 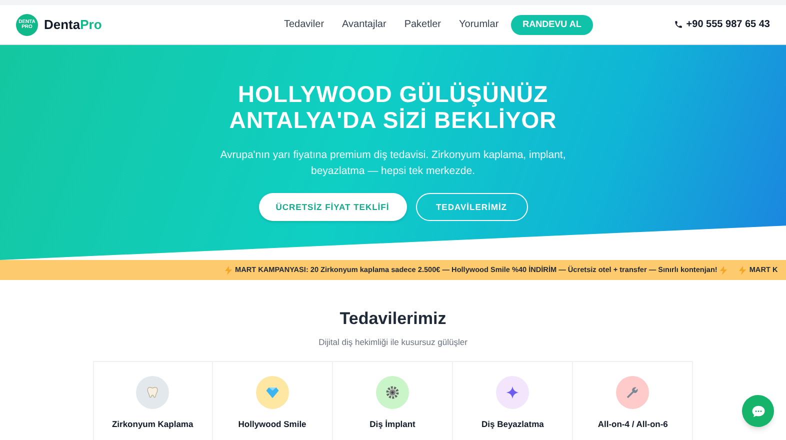 I want to click on section-title: Tedavilerimiz, so click(x=393, y=319).